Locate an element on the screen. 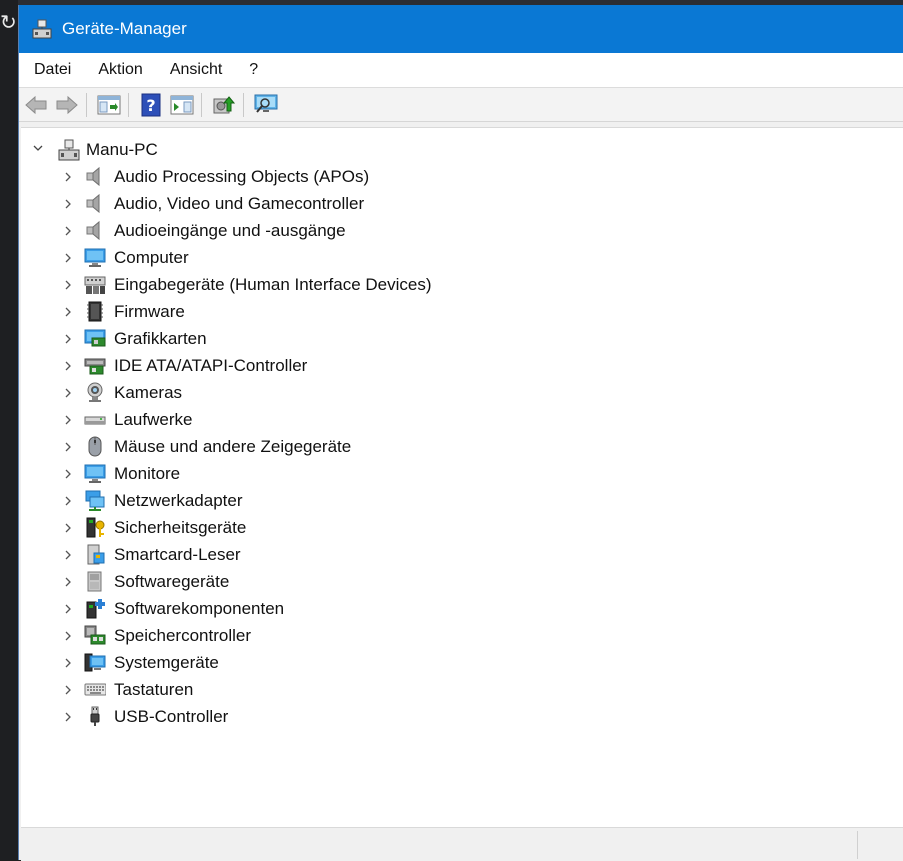  tree-item-label: Audio Processing Objects (APOs) is located at coordinates (242, 176).